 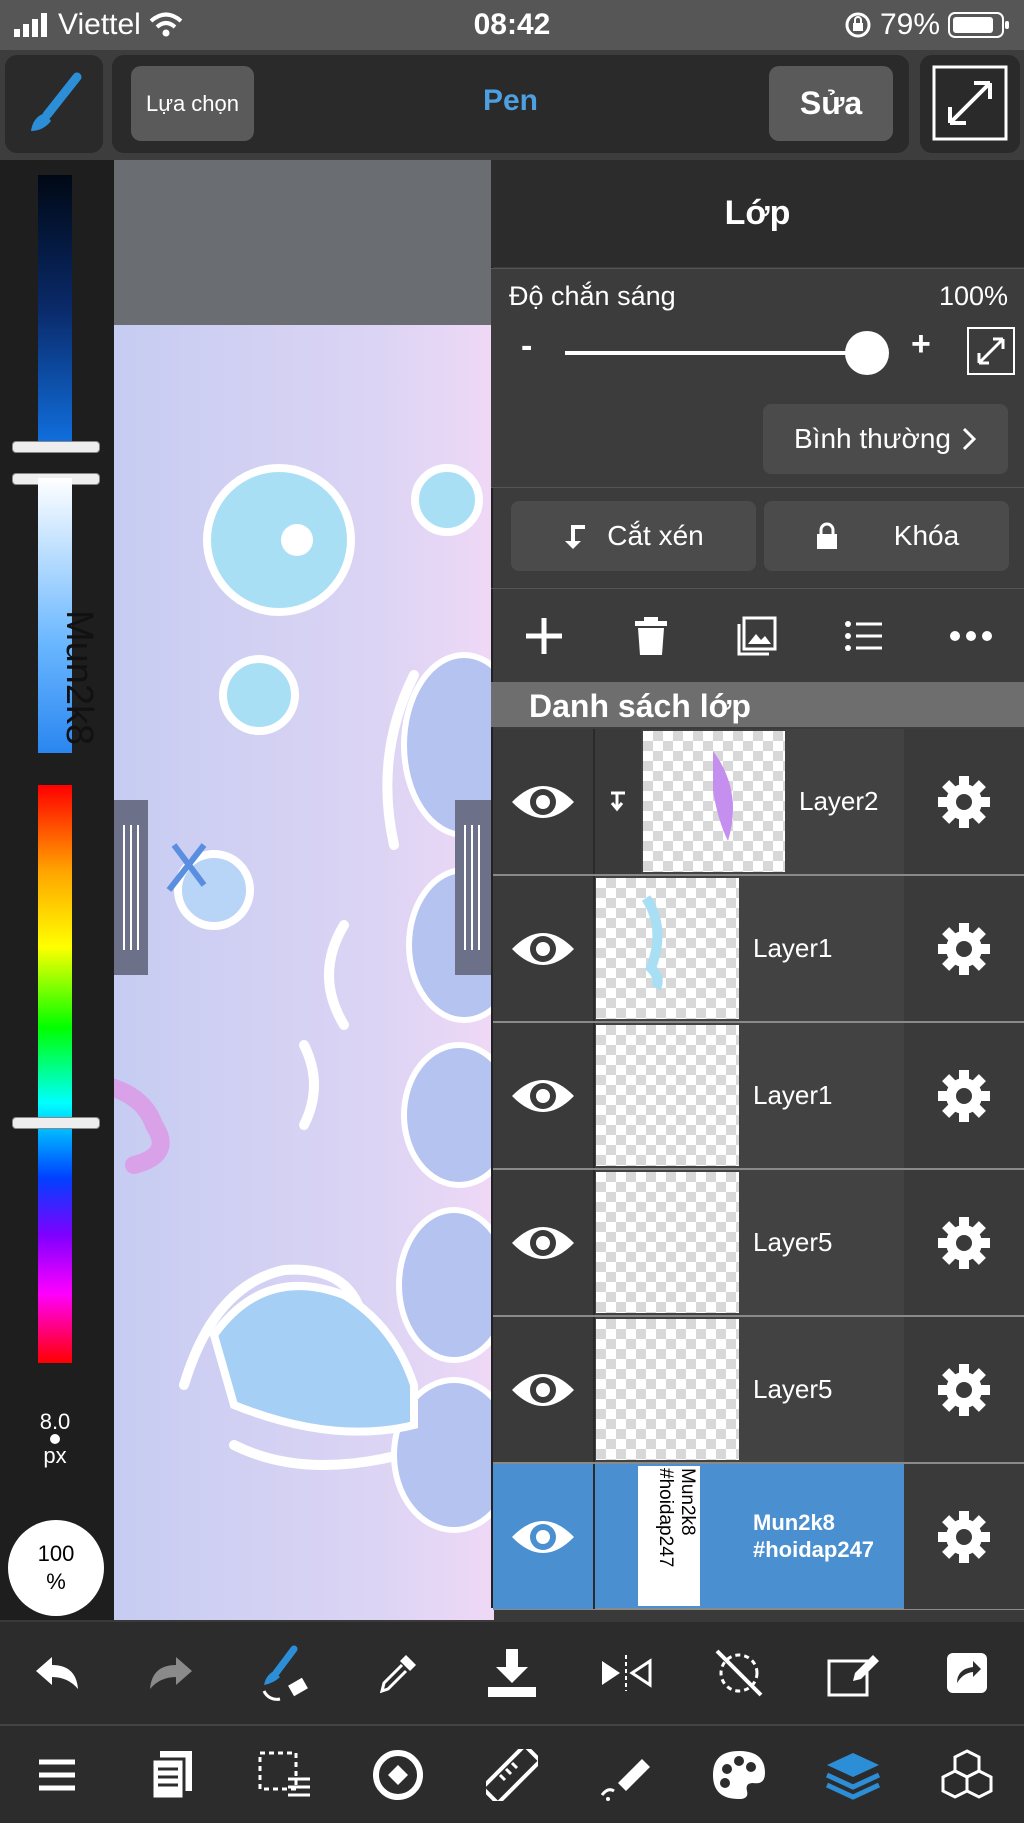 I want to click on brightness-knob, so click(x=56, y=447).